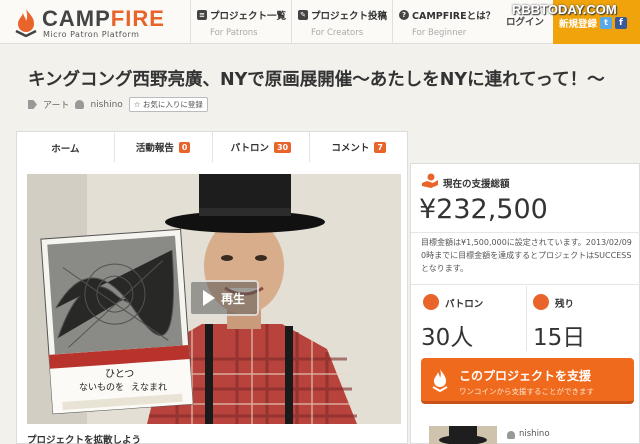 The width and height of the screenshot is (640, 444). Describe the element at coordinates (559, 338) in the screenshot. I see `remaining-value: 15日` at that location.